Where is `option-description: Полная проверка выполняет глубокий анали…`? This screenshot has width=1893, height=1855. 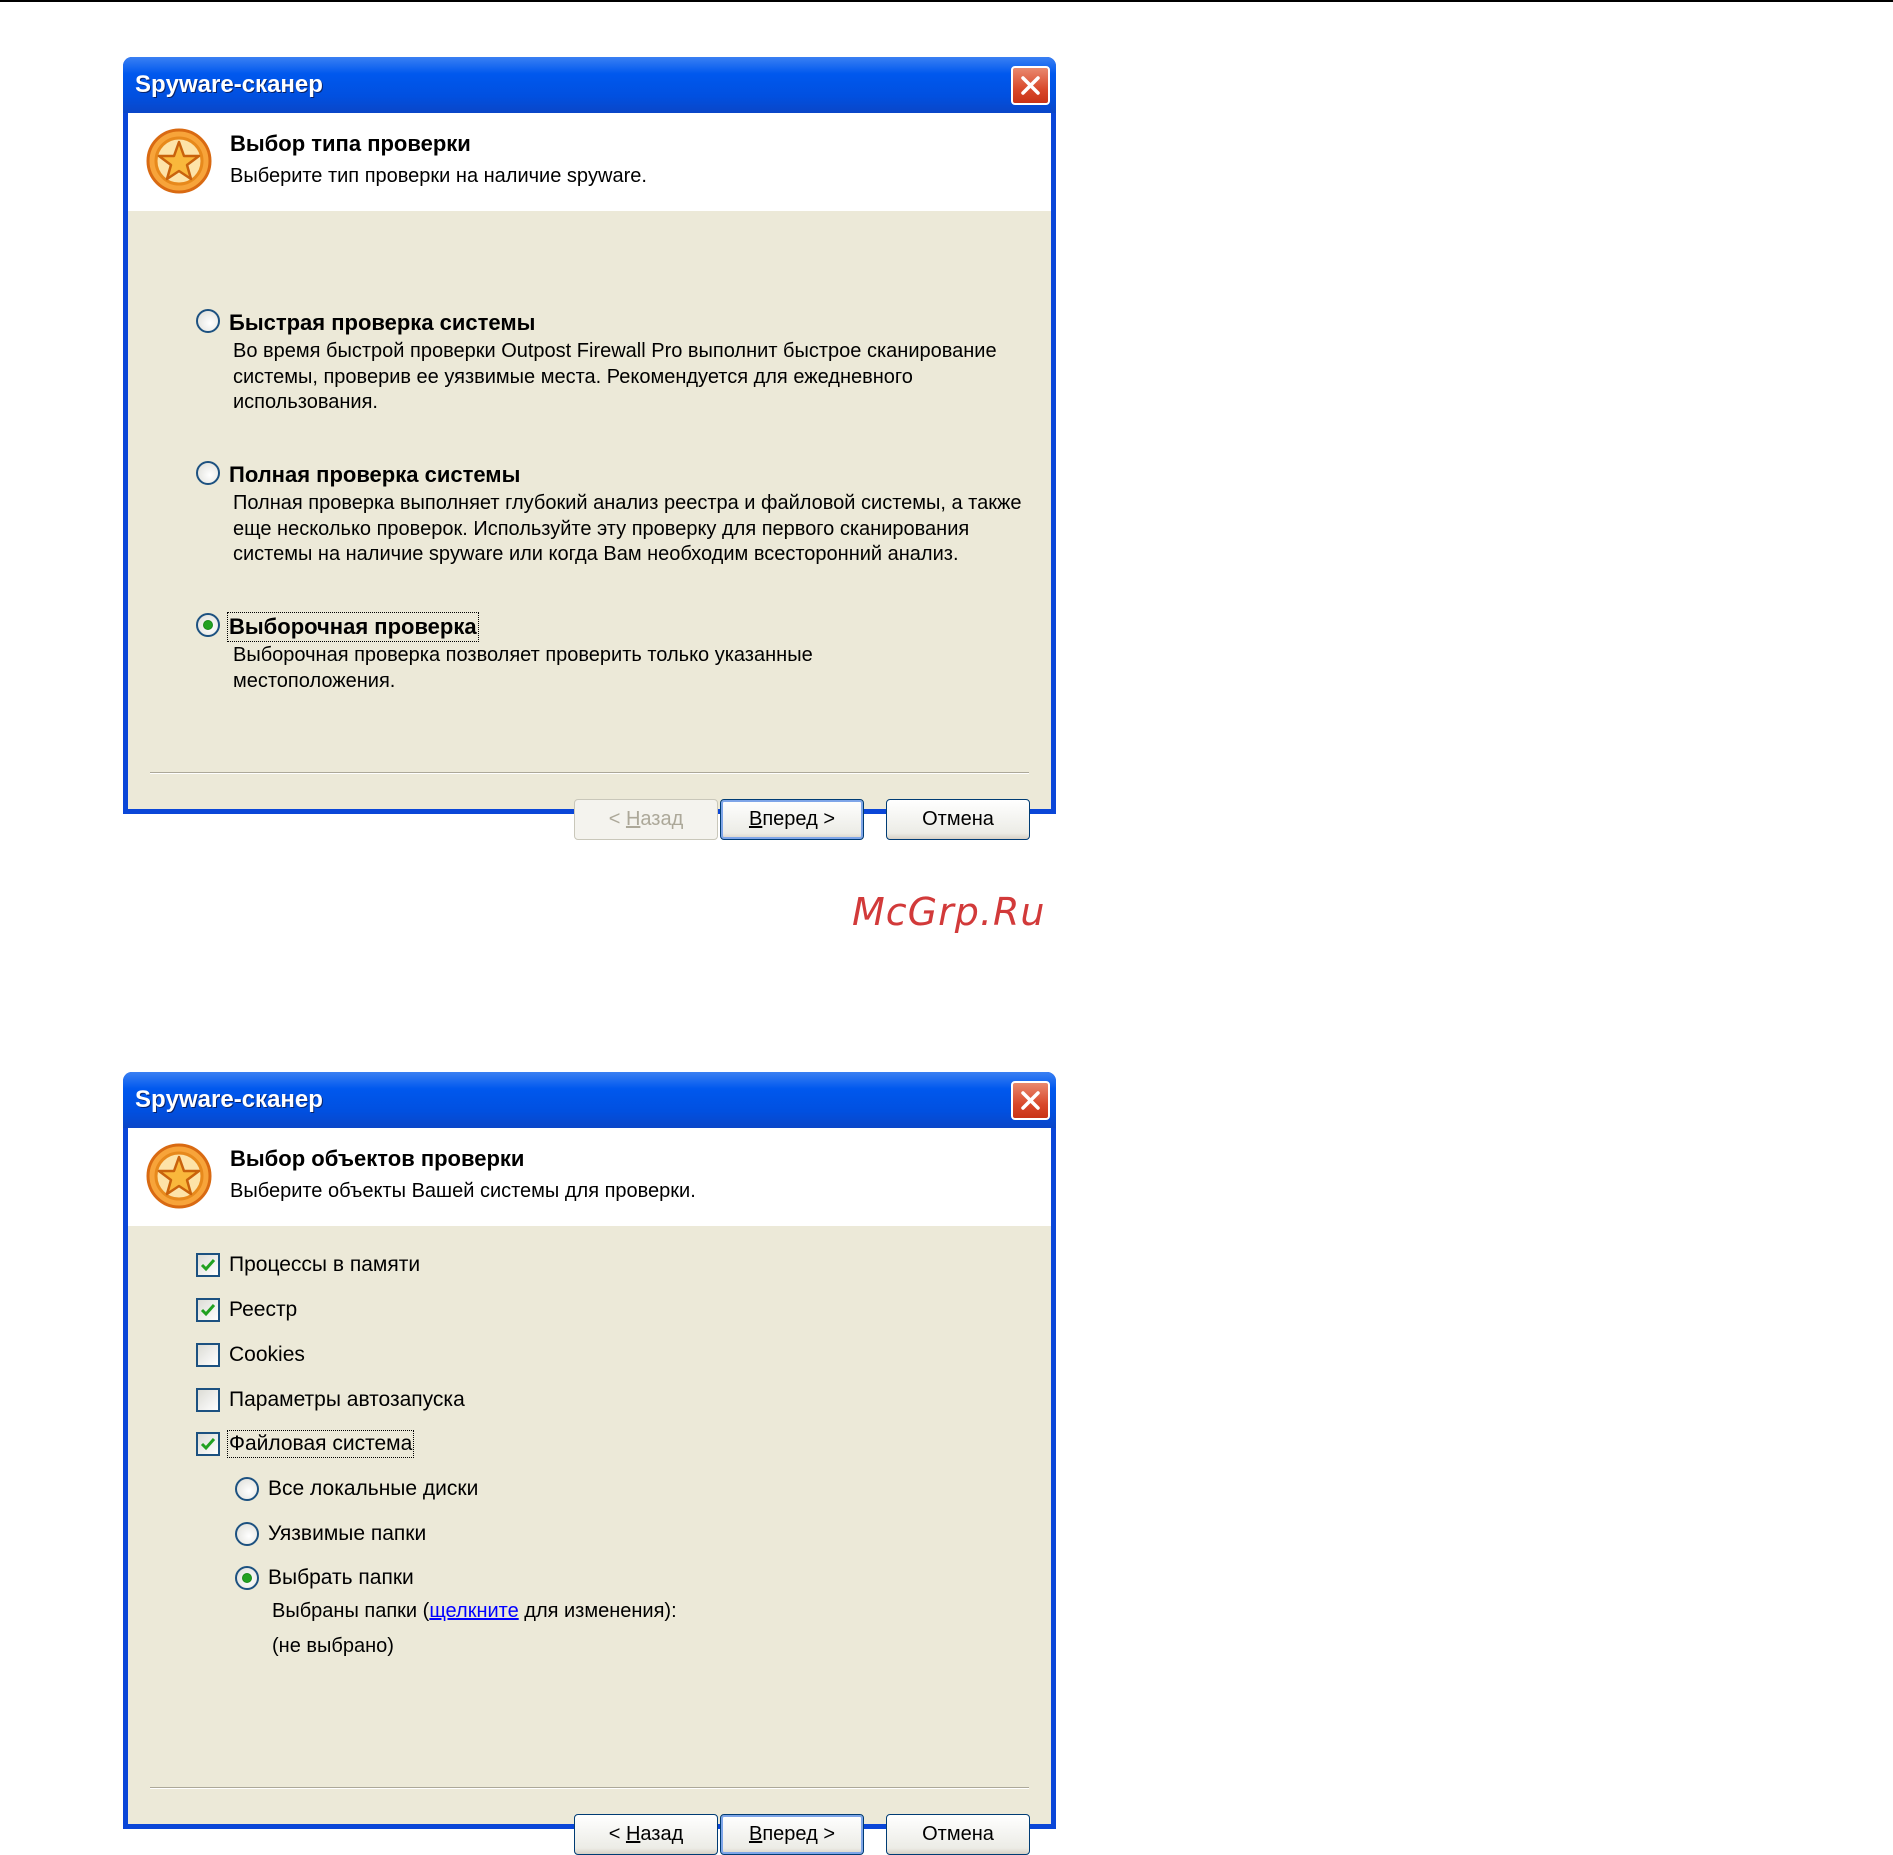
option-description: Полная проверка выполняет глубокий анали… is located at coordinates (627, 528).